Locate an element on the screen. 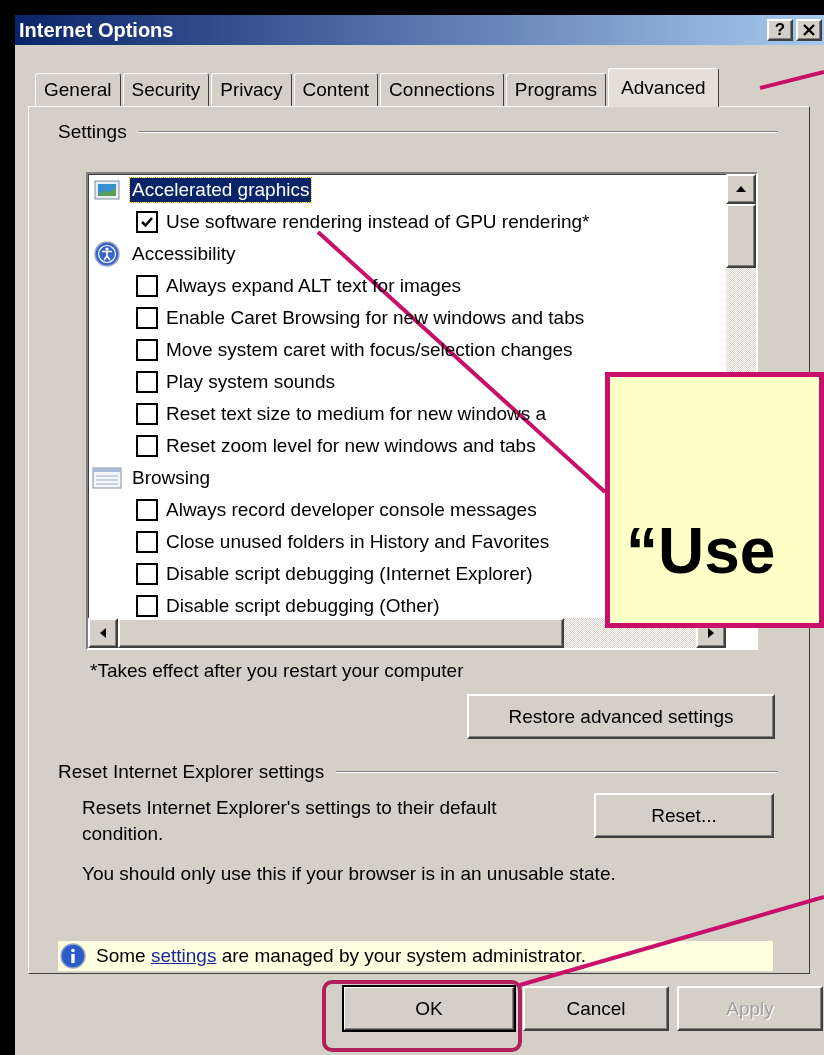 The width and height of the screenshot is (824, 1055). window-icon is located at coordinates (107, 478).